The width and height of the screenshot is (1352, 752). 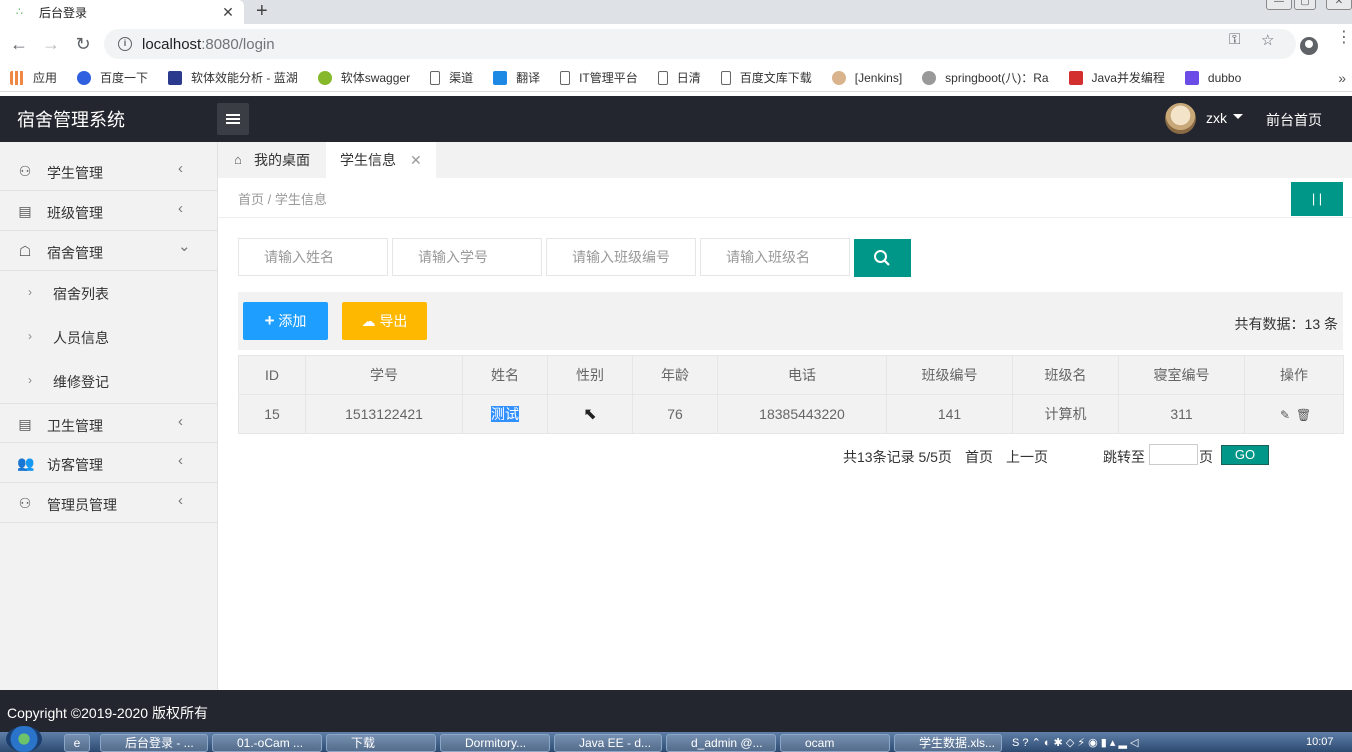 I want to click on cell-id: 15, so click(x=272, y=414).